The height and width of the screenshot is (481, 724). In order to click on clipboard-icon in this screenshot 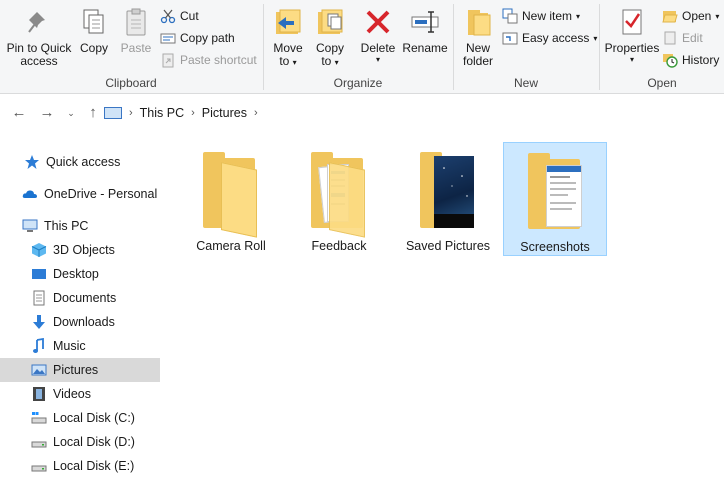, I will do `click(136, 22)`.